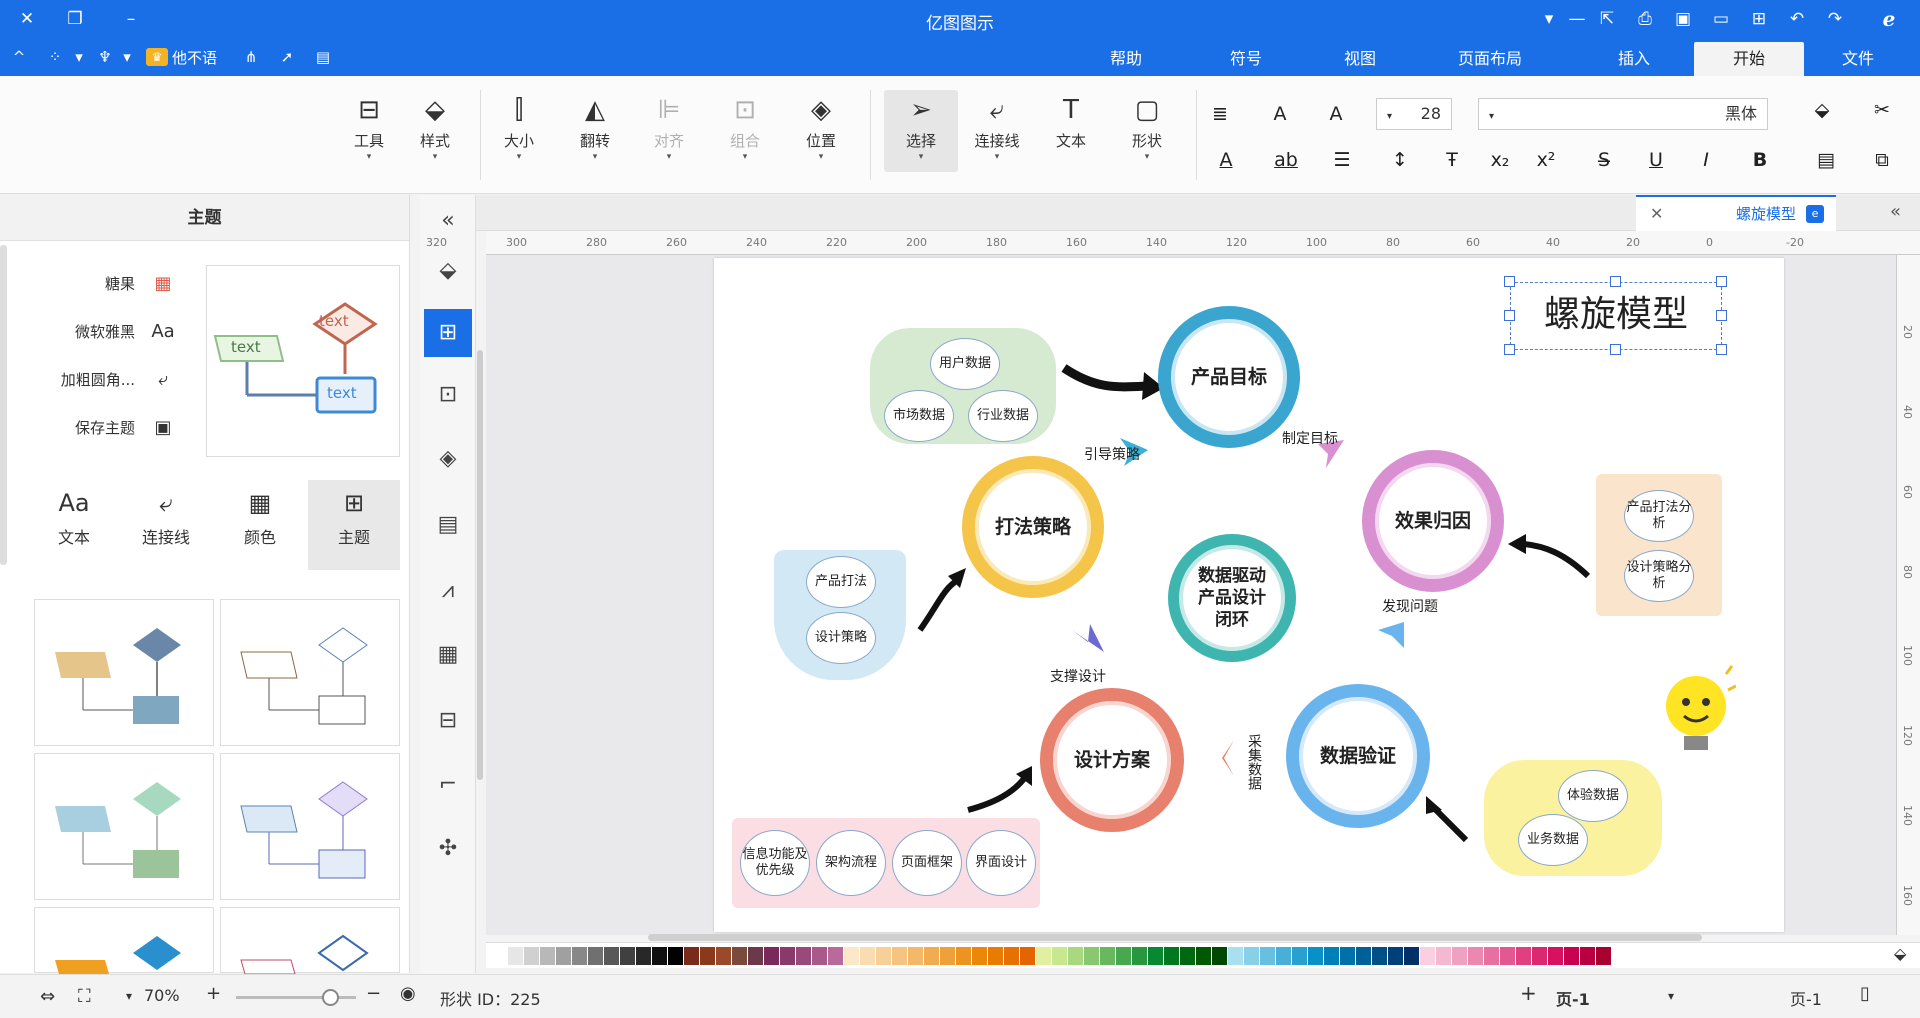 This screenshot has height=1018, width=1920. Describe the element at coordinates (1220, 114) in the screenshot. I see `list-indent-icon: ≣` at that location.